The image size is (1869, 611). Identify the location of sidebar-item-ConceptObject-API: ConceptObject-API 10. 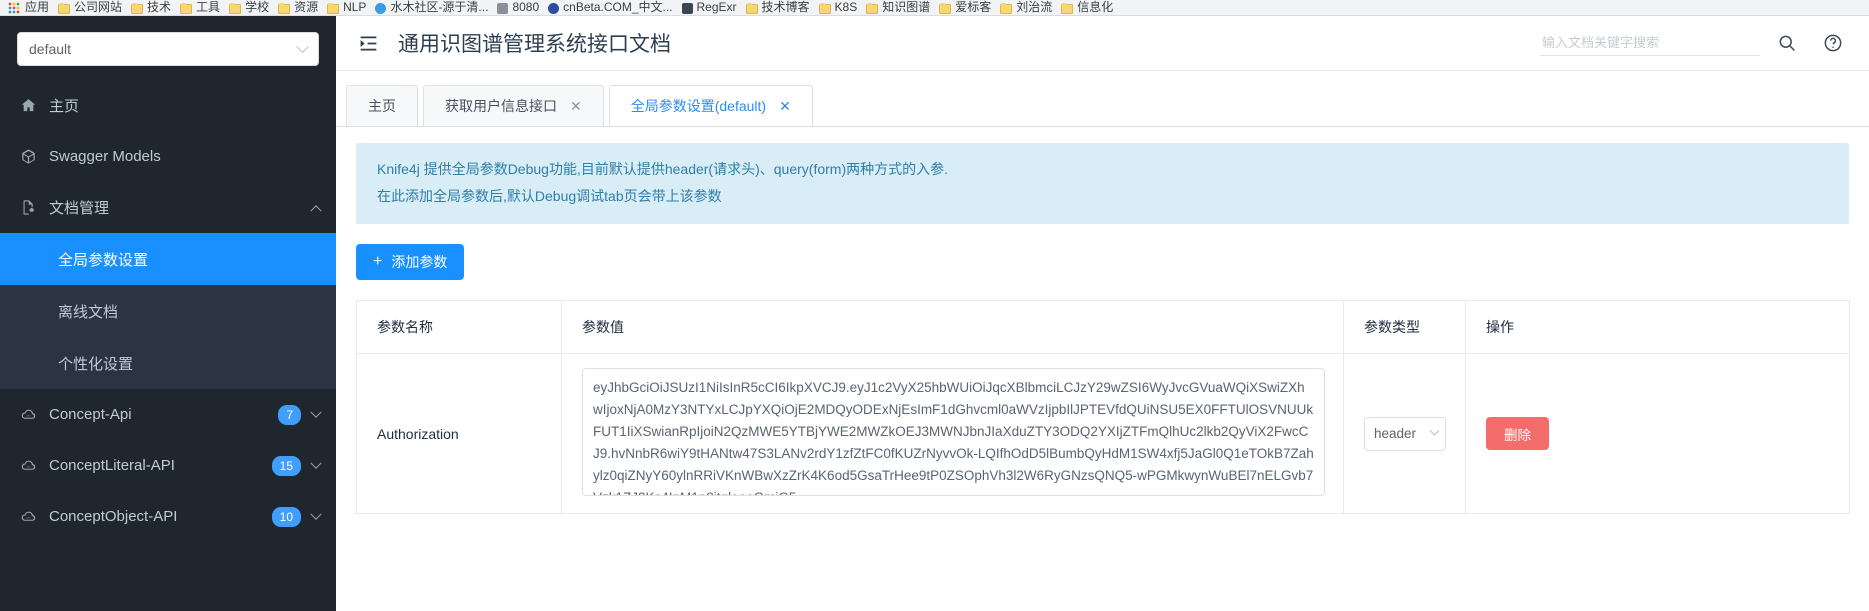
(168, 516).